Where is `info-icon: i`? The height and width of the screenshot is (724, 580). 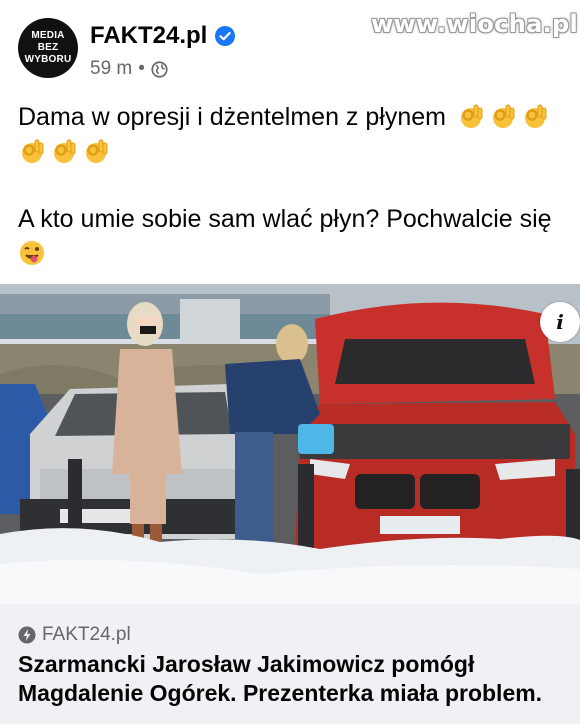 info-icon: i is located at coordinates (560, 322).